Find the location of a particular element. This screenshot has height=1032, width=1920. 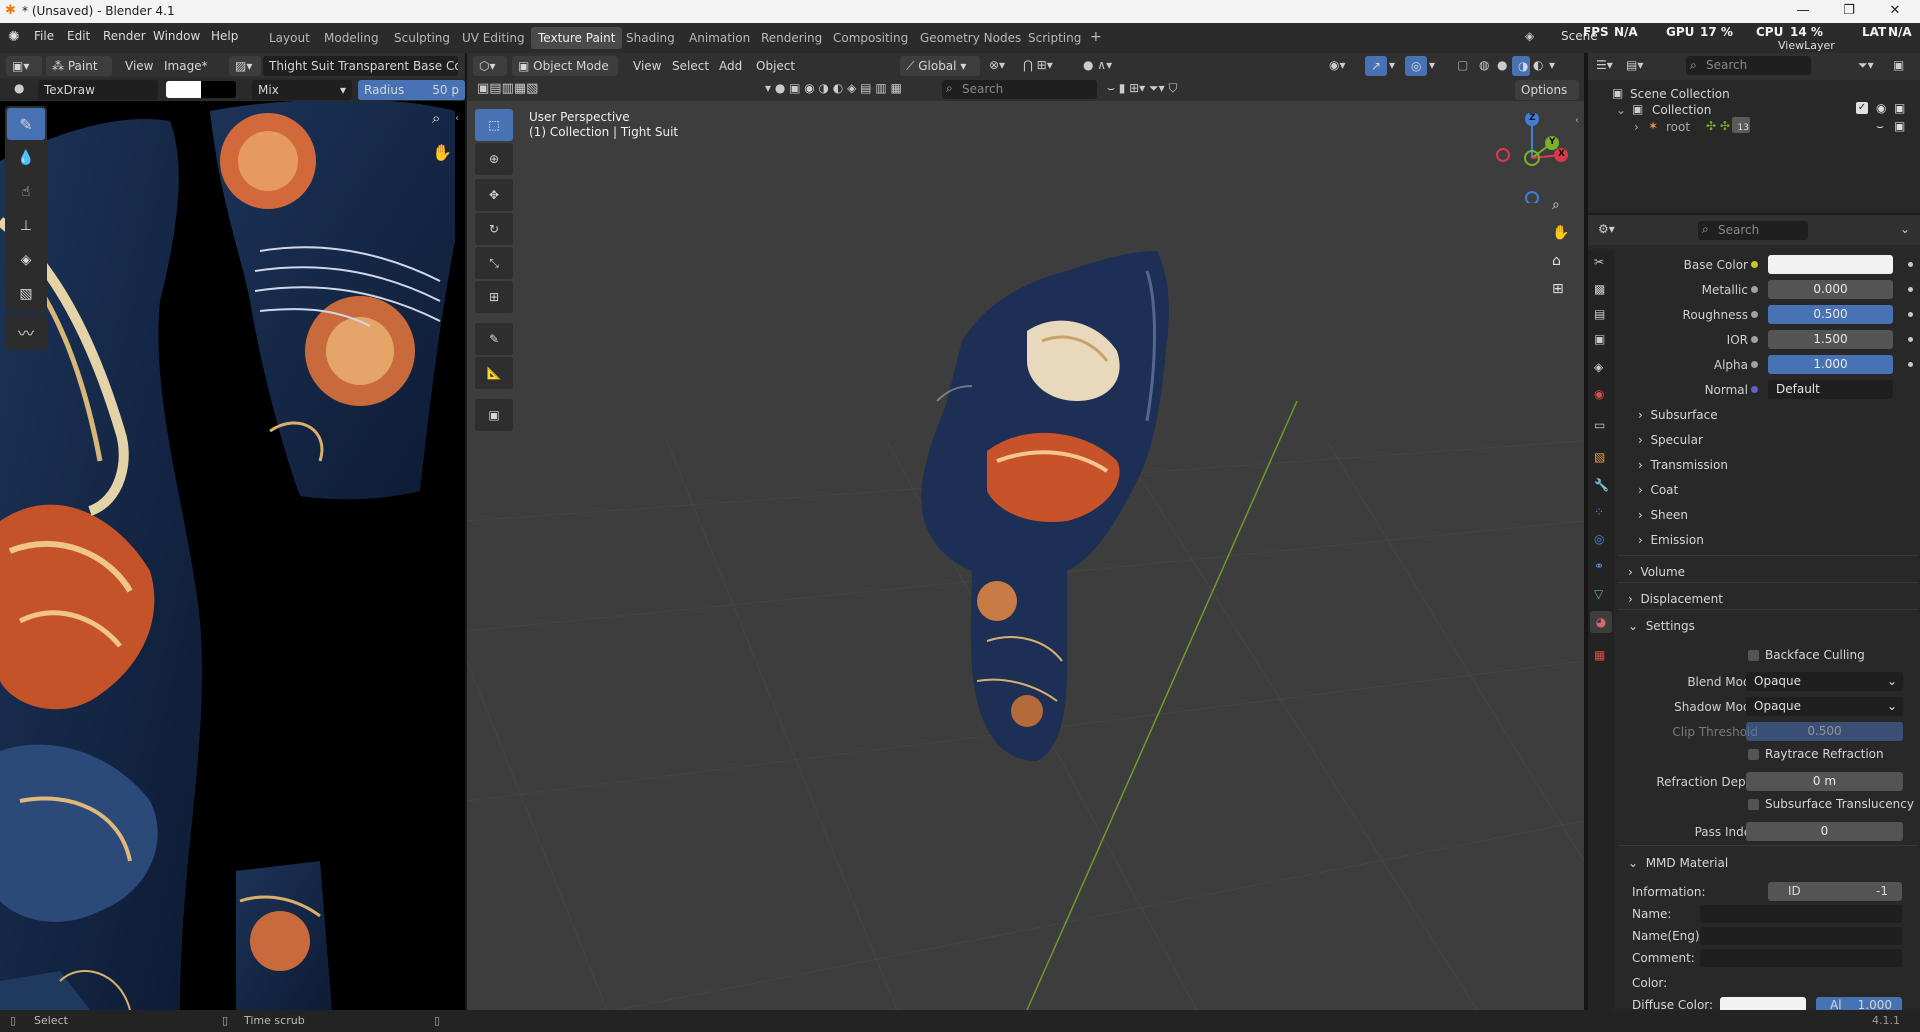

outliner-editor-icon: ☰▾ is located at coordinates (1604, 65).